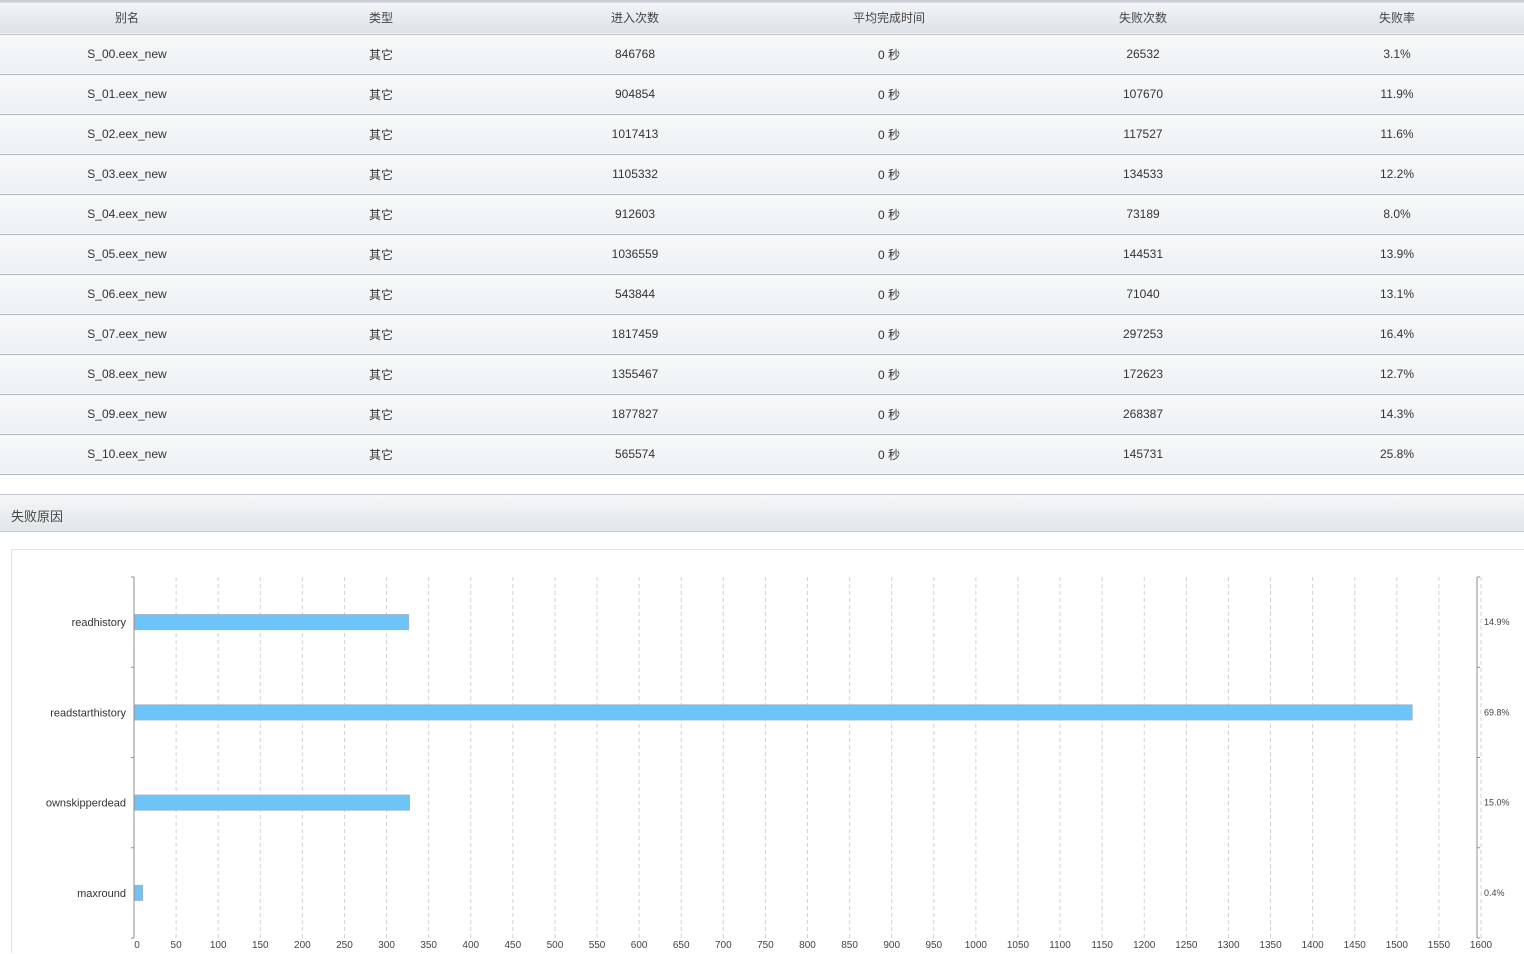 Image resolution: width=1524 pixels, height=954 pixels. I want to click on column-header-failures: 失败次数, so click(1143, 17).